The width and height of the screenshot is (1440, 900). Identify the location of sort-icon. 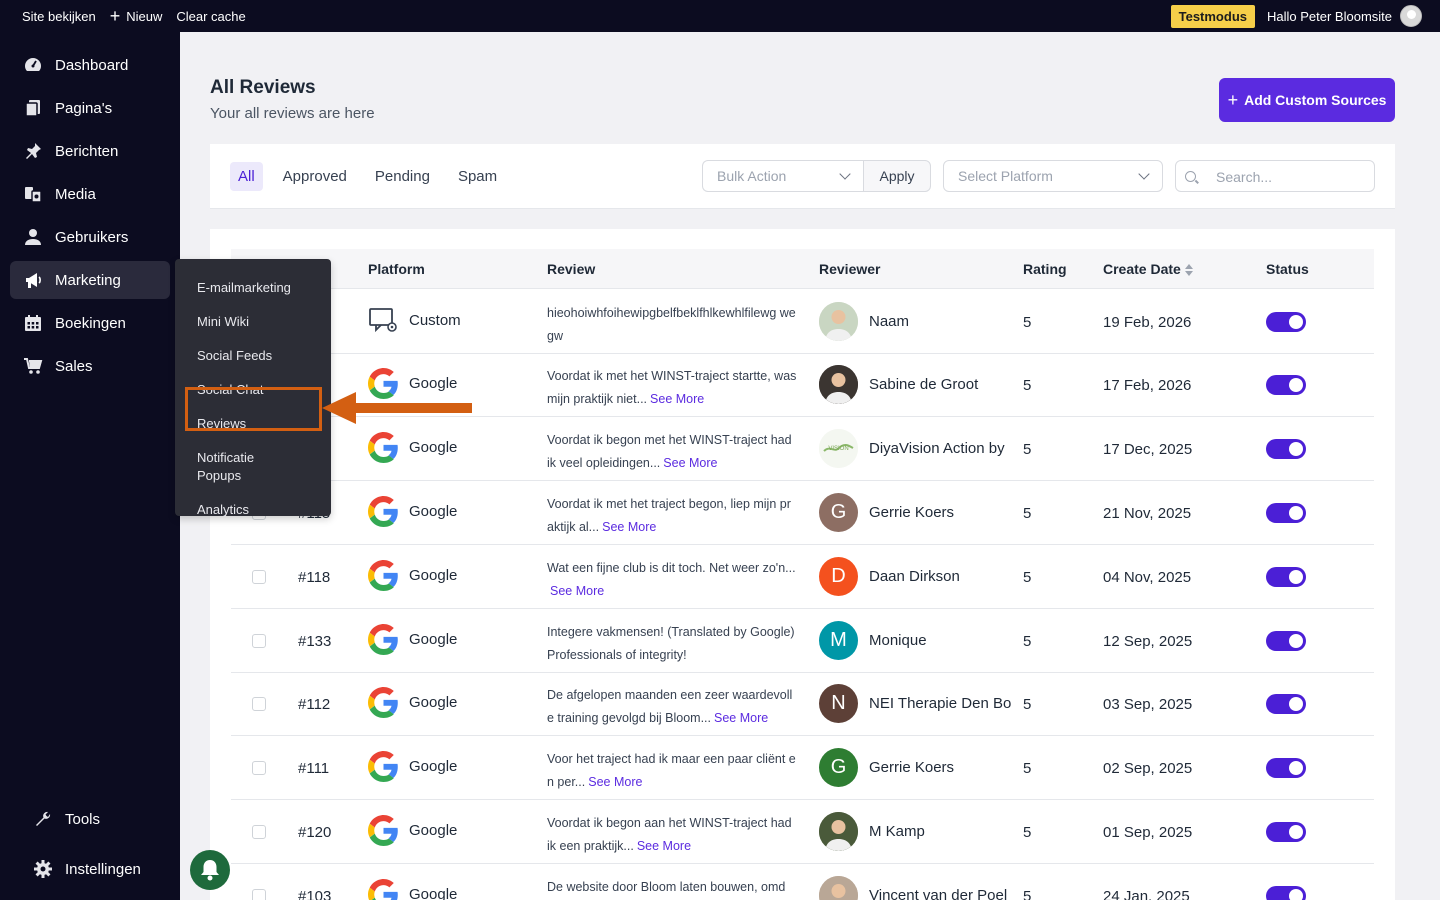
(1188, 270).